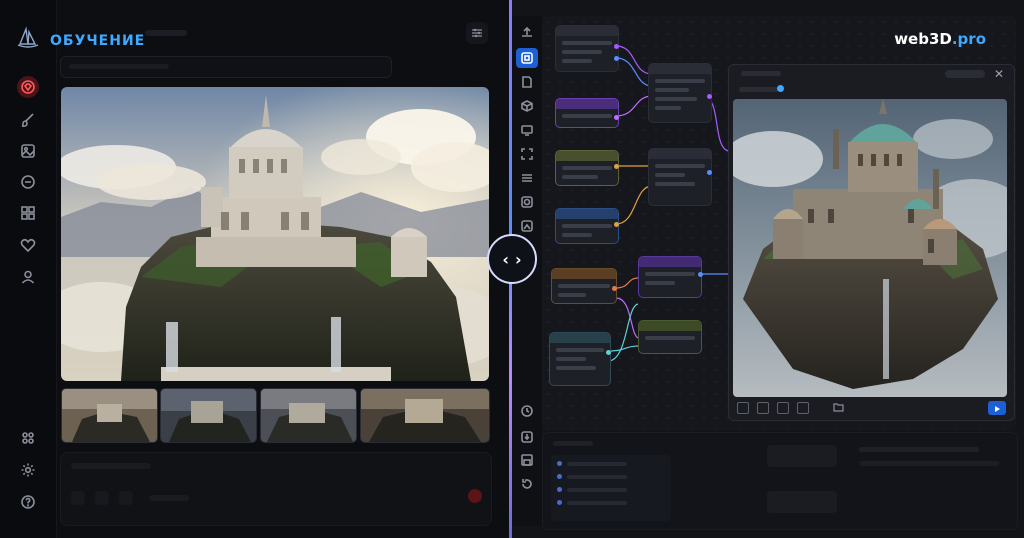  What do you see at coordinates (527, 411) in the screenshot?
I see `history-icon` at bounding box center [527, 411].